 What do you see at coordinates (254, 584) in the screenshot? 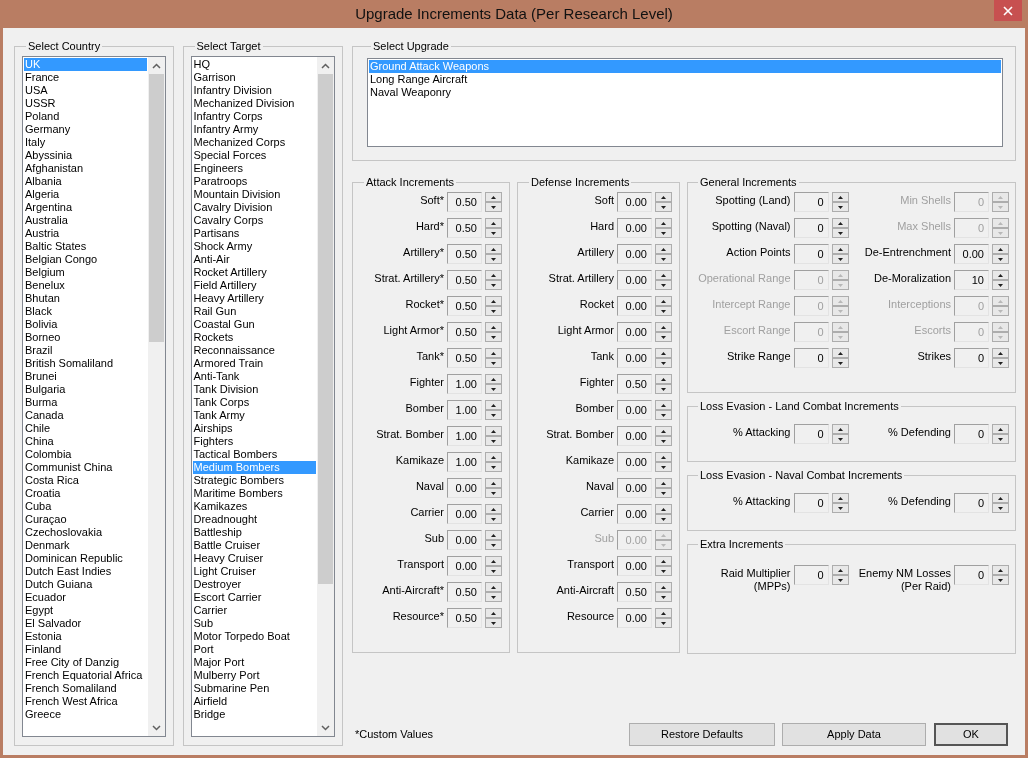
I see `list-item: Destroyer` at bounding box center [254, 584].